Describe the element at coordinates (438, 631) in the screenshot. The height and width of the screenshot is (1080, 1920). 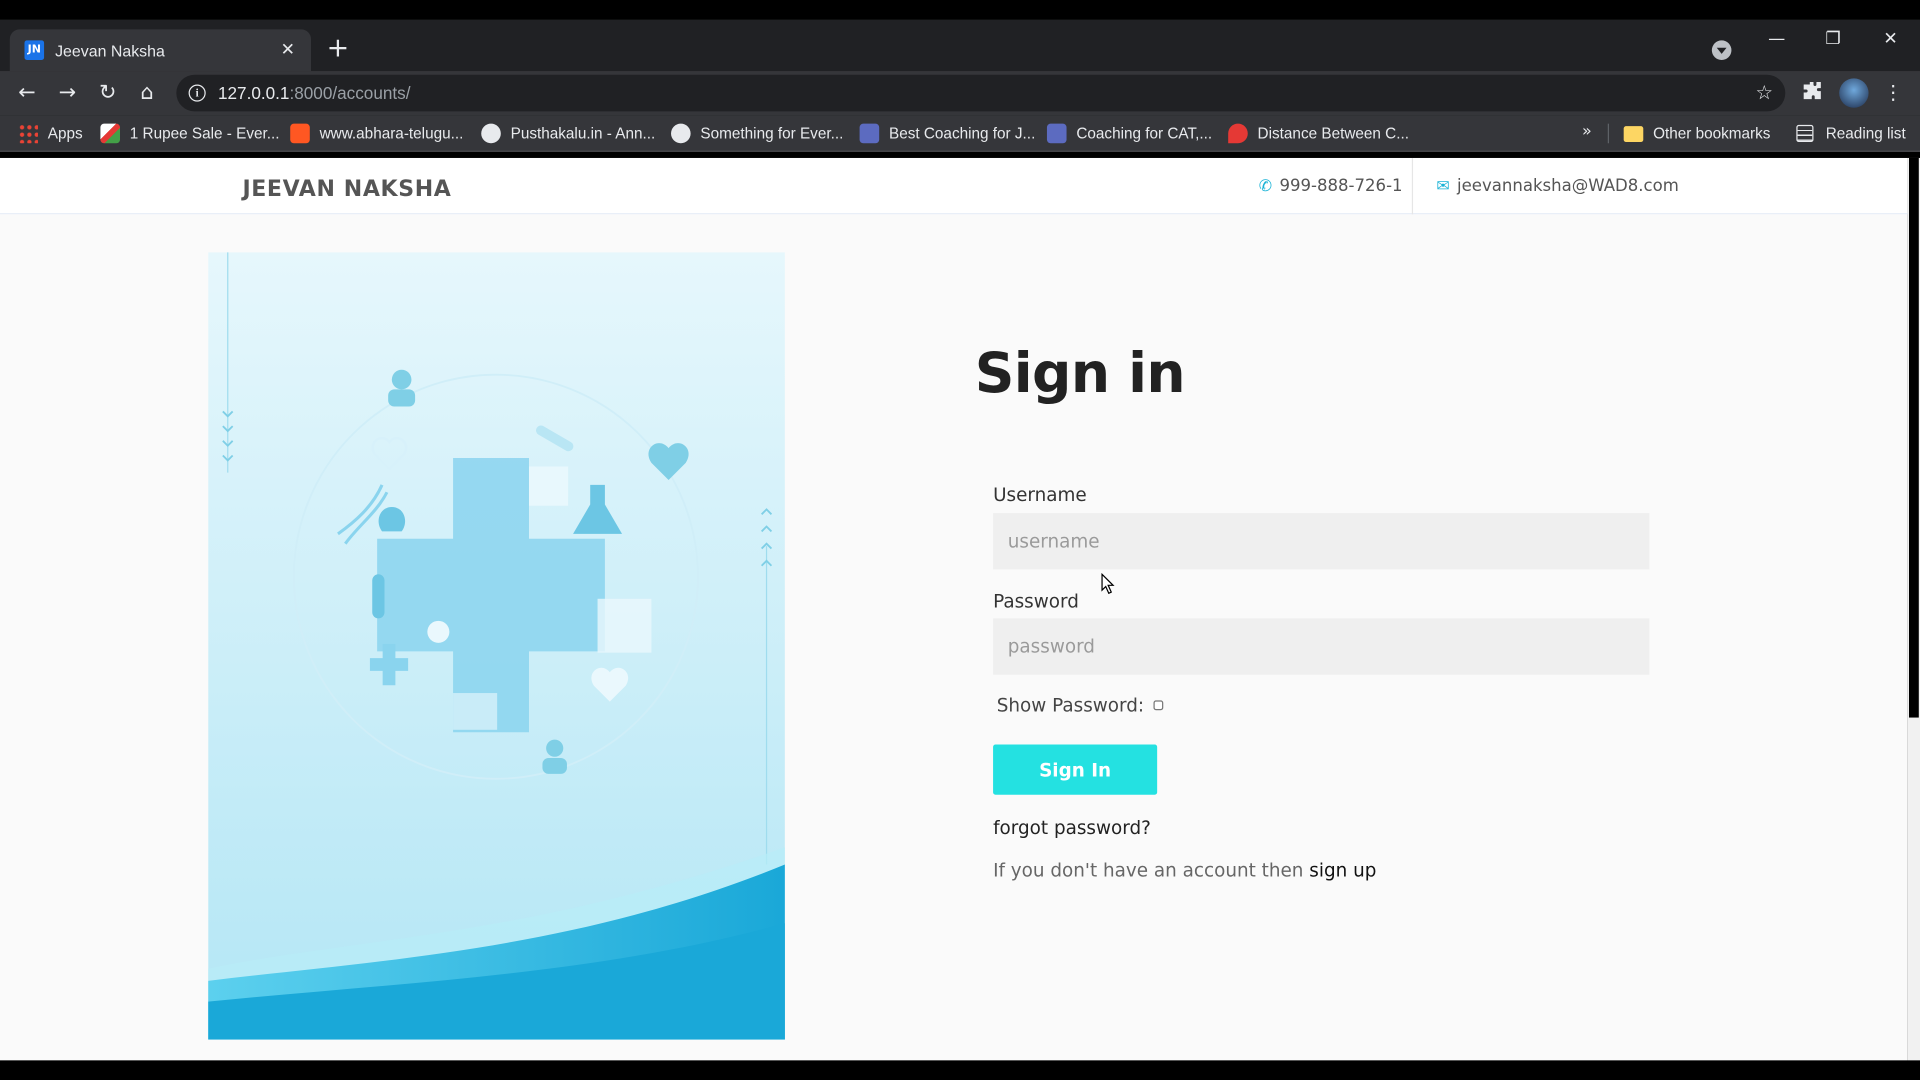
I see `decor-circle` at that location.